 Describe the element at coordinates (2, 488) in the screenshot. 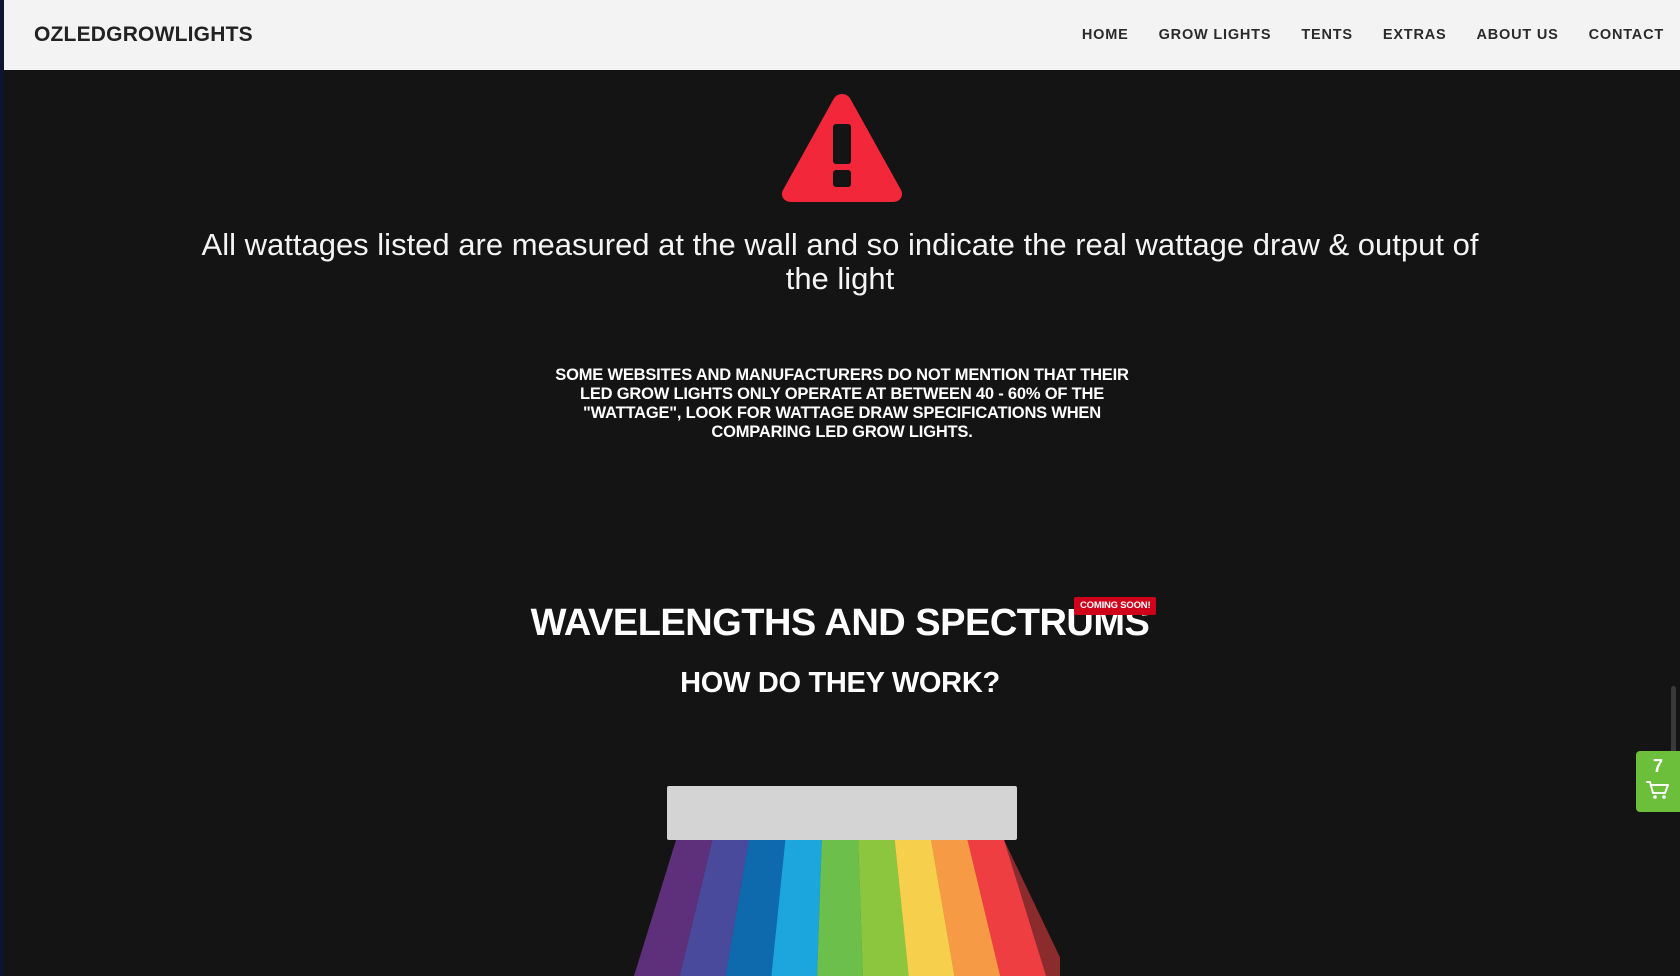

I see `left-edge-strip` at that location.